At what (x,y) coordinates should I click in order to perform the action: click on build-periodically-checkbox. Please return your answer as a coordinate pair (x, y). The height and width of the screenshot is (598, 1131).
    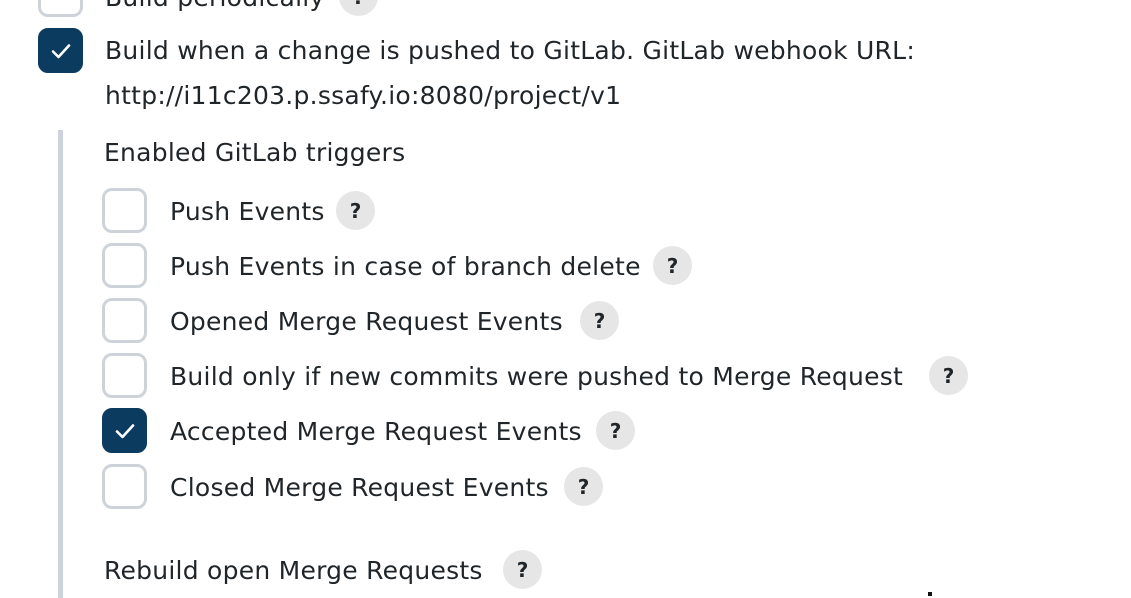
    Looking at the image, I should click on (60, 8).